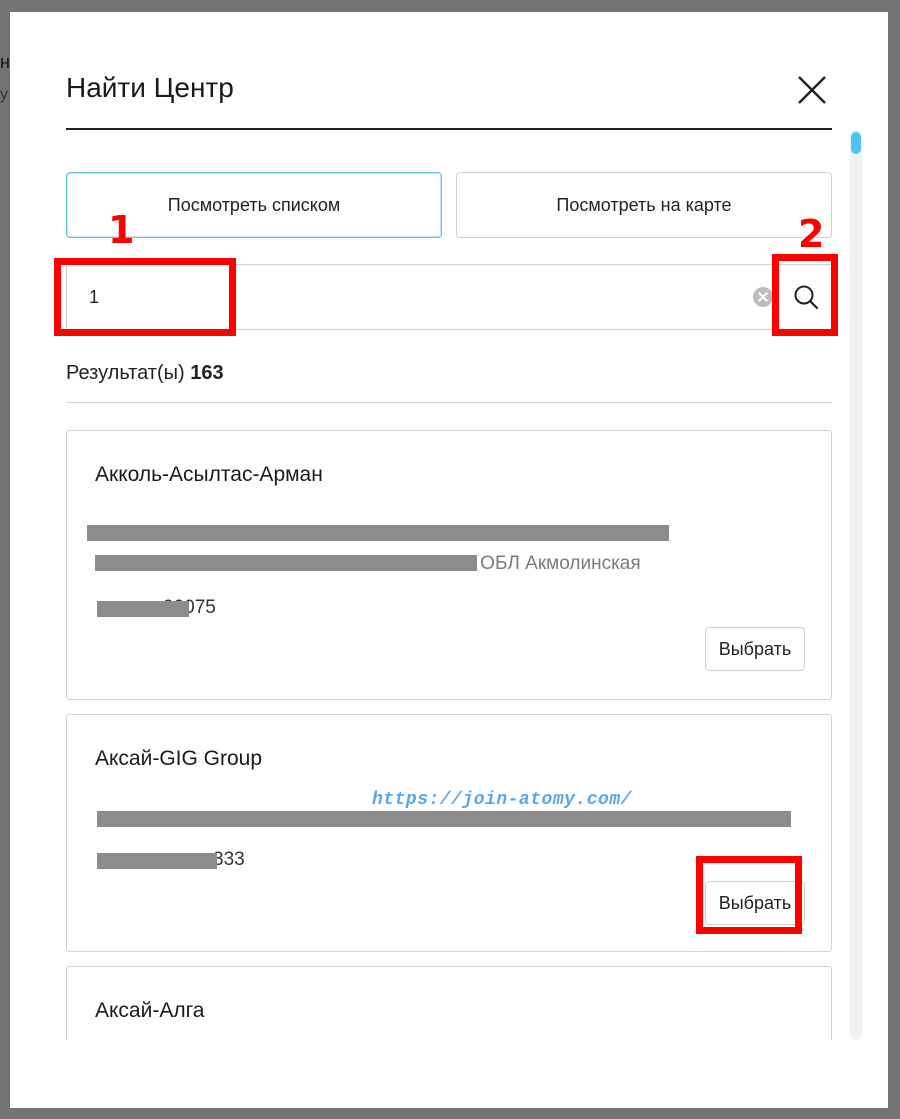 The image size is (900, 1119). Describe the element at coordinates (755, 649) in the screenshot. I see `select-button: Выбрать` at that location.